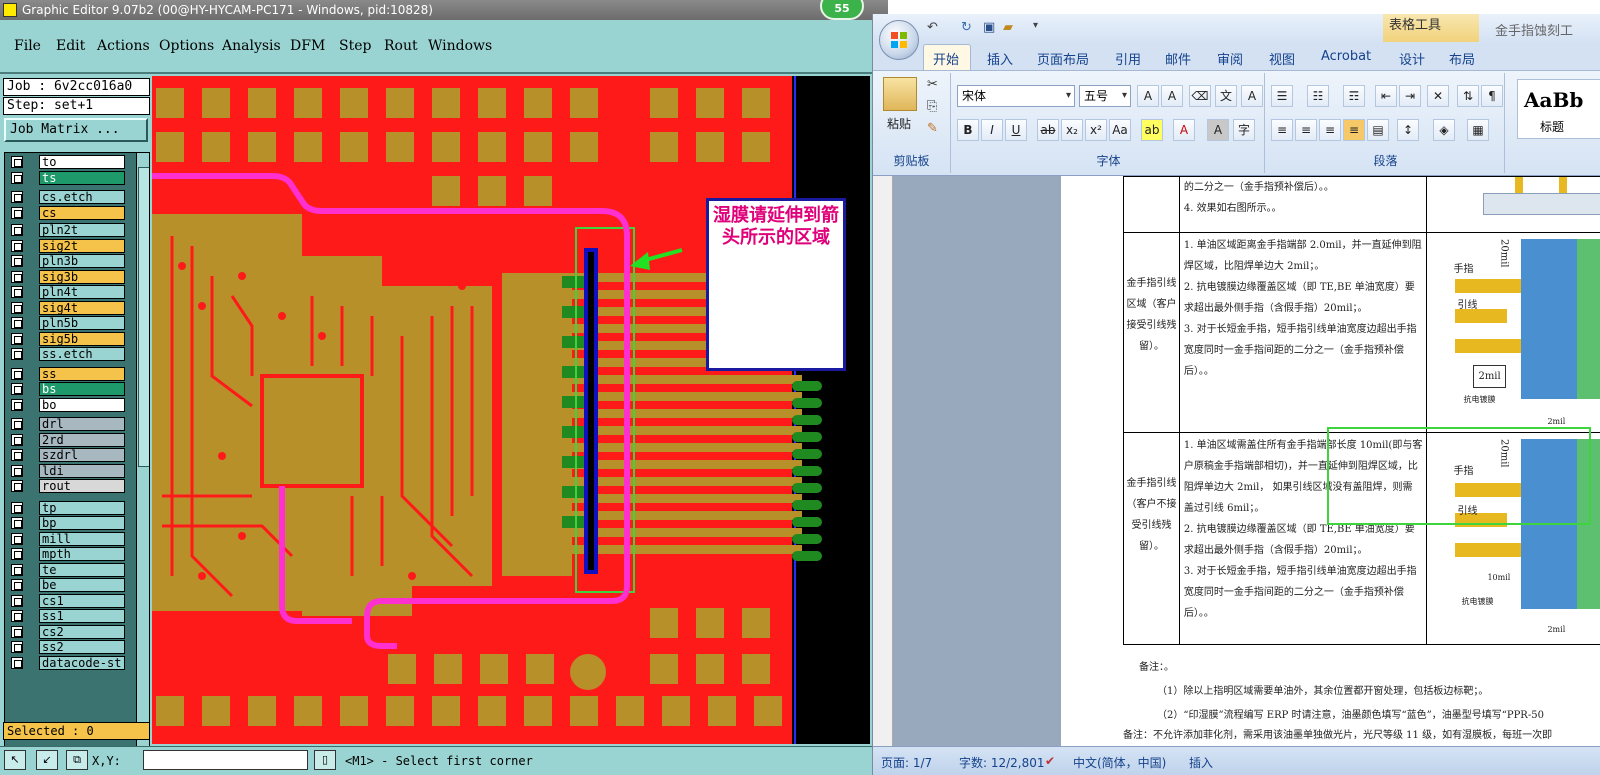 Image resolution: width=1600 pixels, height=775 pixels. I want to click on tool-button-4: ▯, so click(325, 760).